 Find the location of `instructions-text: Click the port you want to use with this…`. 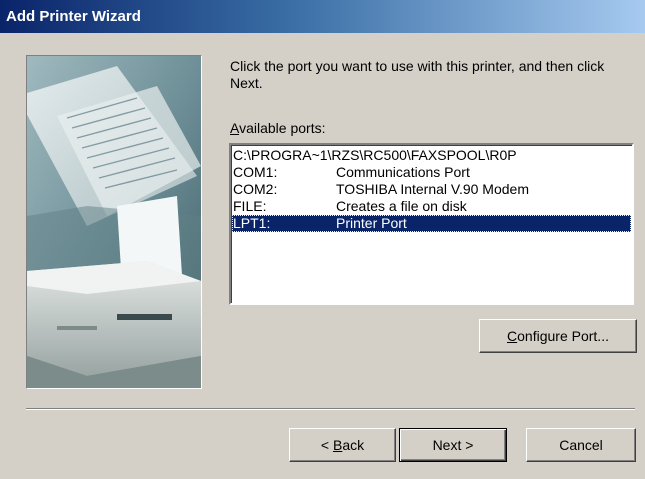

instructions-text: Click the port you want to use with this… is located at coordinates (417, 74).